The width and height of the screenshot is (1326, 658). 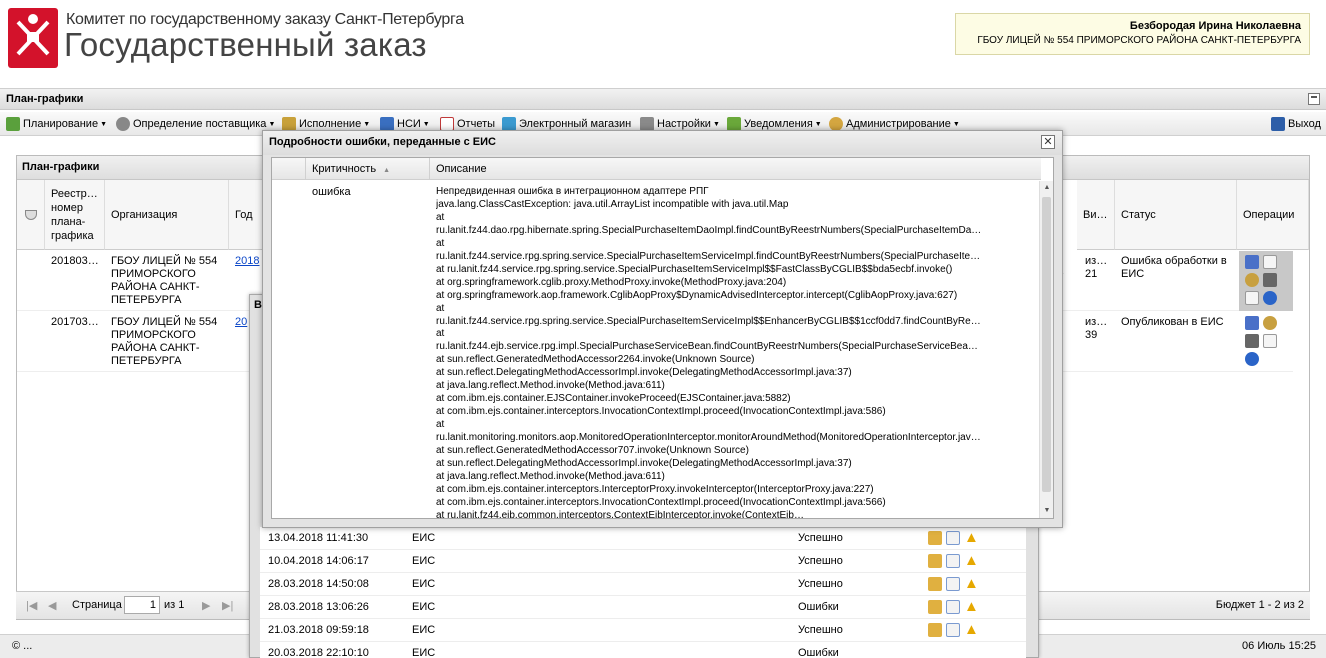 What do you see at coordinates (1047, 188) in the screenshot?
I see `scroll-up-icon: ▲` at bounding box center [1047, 188].